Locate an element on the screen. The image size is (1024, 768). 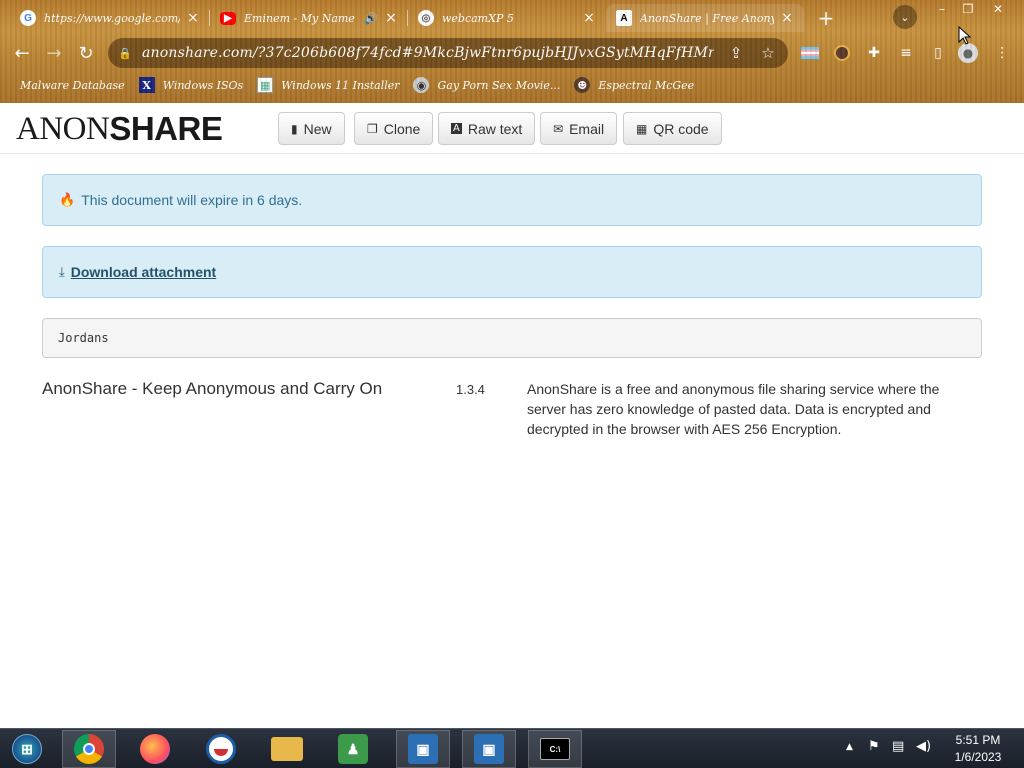
clock-time: 5:51 PM is located at coordinates (978, 740).